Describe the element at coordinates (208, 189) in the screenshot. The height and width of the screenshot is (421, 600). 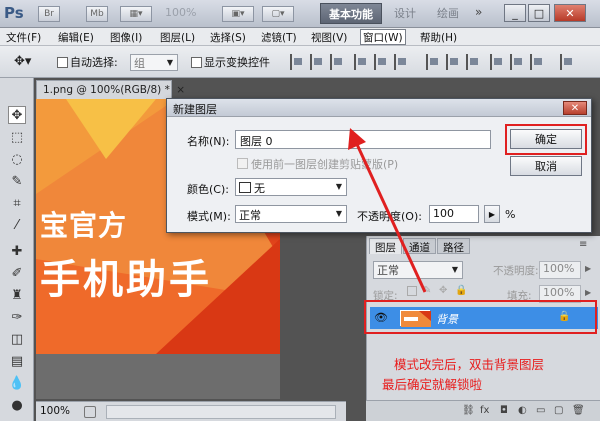
I see `color-label: 颜色(C):` at that location.